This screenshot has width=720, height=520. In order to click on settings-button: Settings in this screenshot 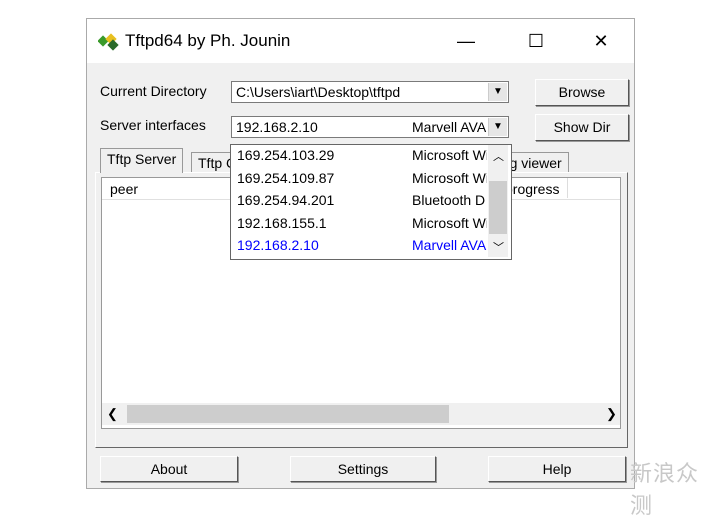, I will do `click(363, 469)`.